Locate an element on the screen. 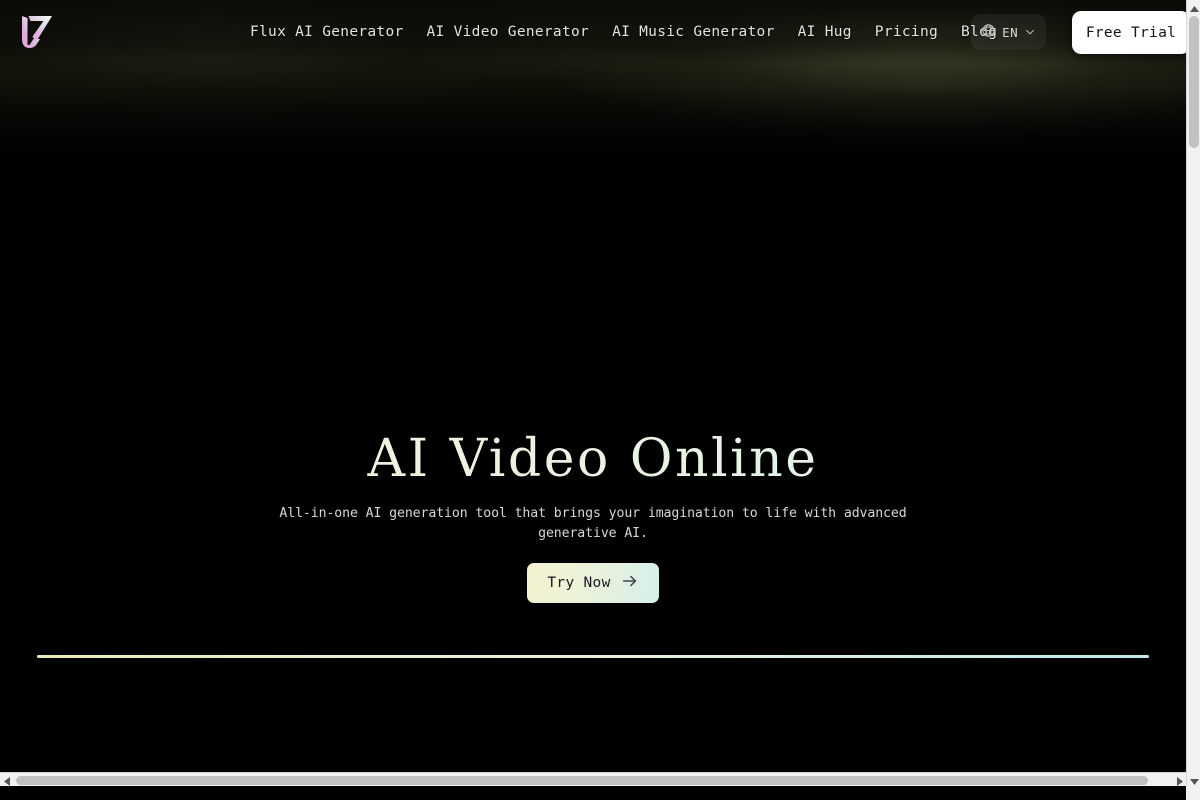 The width and height of the screenshot is (1200, 800). play-triangle-logo-icon is located at coordinates (37, 32).